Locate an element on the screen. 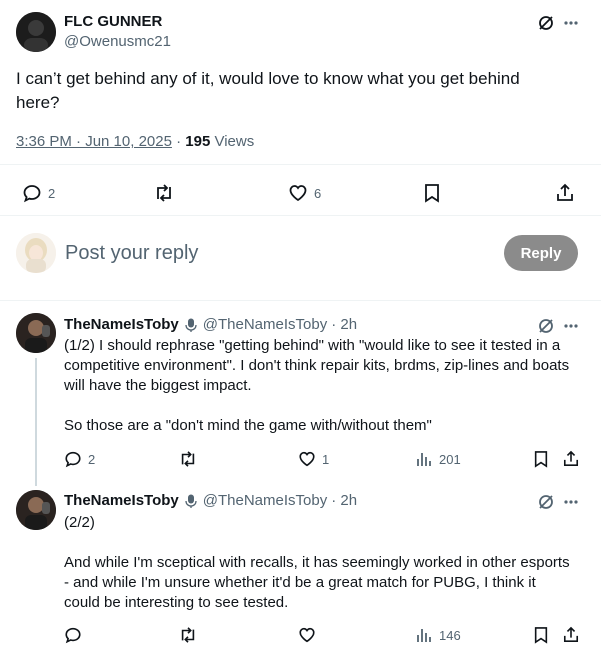 The height and width of the screenshot is (653, 601). post-timestamp: 3:36 PM · Jun 10, 2025 is located at coordinates (94, 141).